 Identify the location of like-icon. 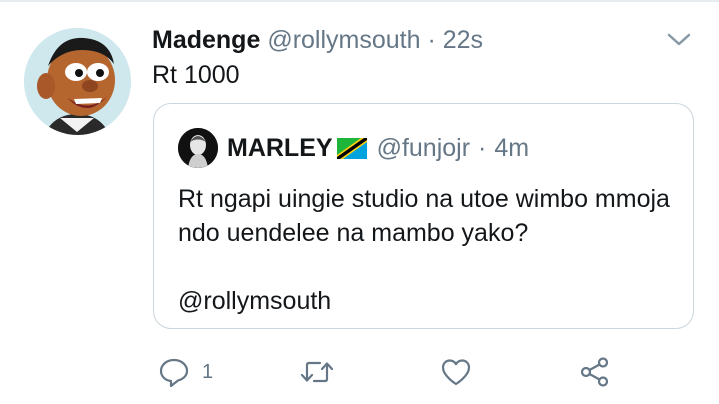
(456, 372).